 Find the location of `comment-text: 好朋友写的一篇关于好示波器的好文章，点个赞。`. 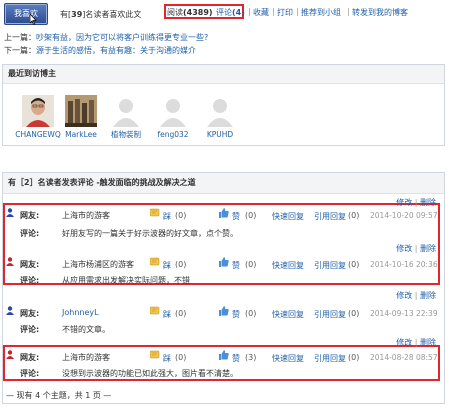

comment-text: 好朋友写的一篇关于好示波器的好文章，点个赞。 is located at coordinates (150, 233).